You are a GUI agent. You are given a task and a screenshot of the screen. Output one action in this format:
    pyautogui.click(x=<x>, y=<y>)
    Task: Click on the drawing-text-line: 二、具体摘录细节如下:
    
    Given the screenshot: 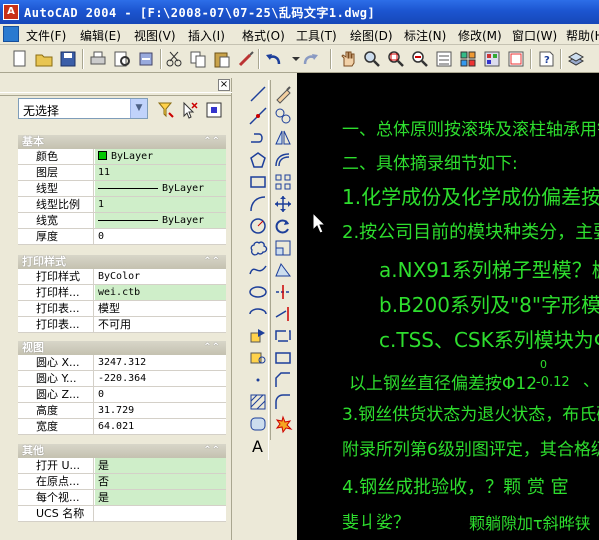 What is the action you would take?
    pyautogui.click(x=430, y=161)
    